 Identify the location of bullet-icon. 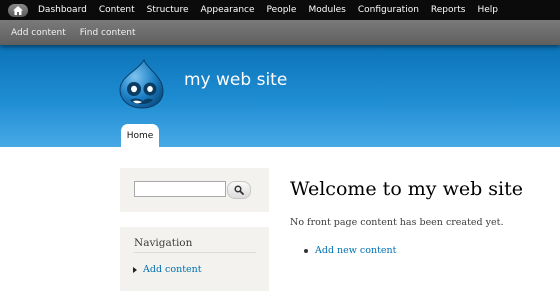
(306, 250).